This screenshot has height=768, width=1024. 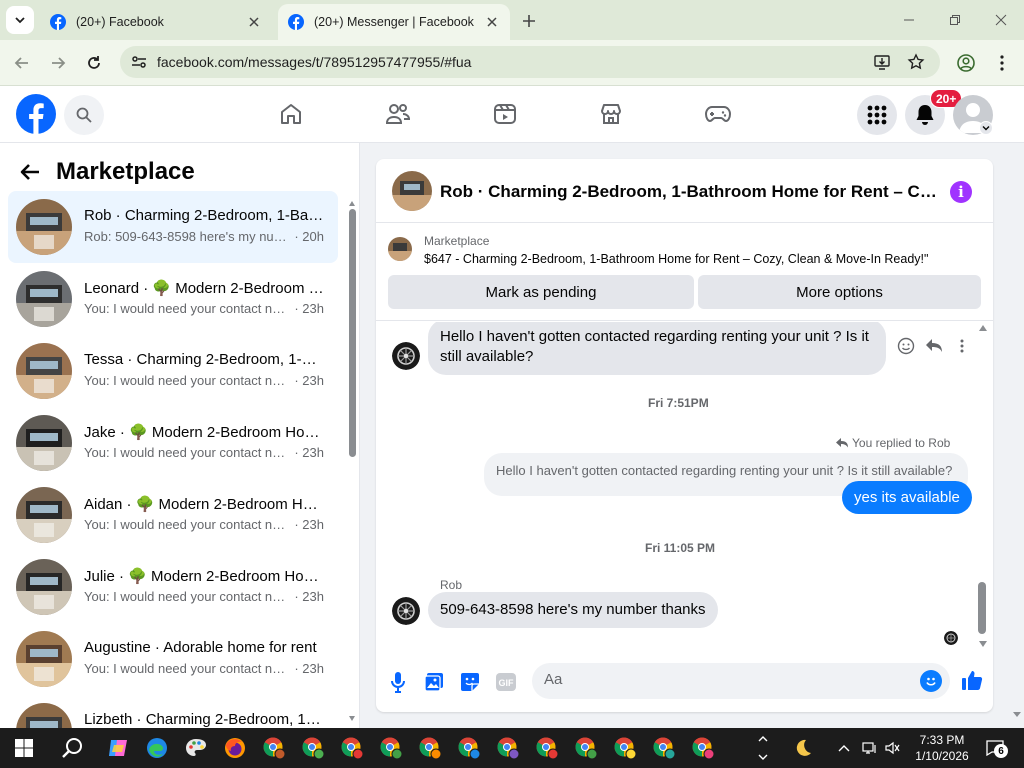 What do you see at coordinates (352, 333) in the screenshot?
I see `sidebar-scroll-thumb` at bounding box center [352, 333].